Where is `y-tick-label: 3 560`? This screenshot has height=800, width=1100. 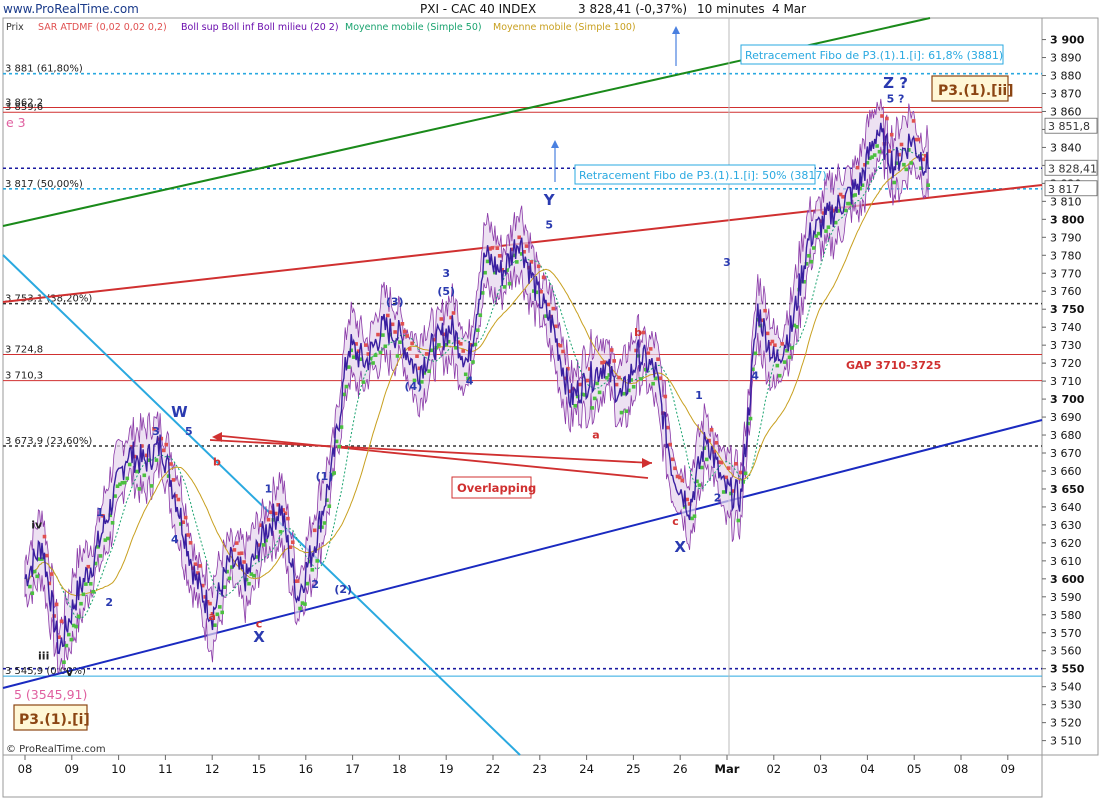 y-tick-label: 3 560 is located at coordinates (1066, 651).